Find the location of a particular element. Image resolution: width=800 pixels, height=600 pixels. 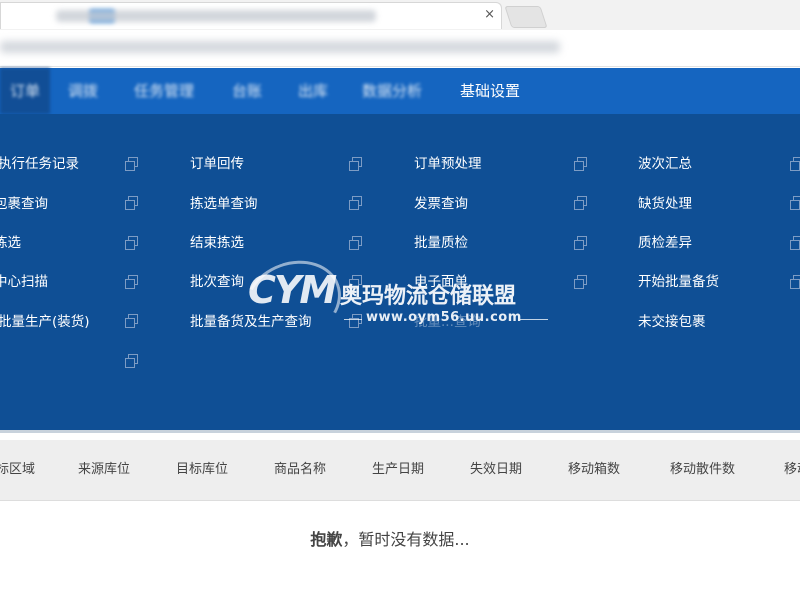

new-tab-button is located at coordinates (526, 17).